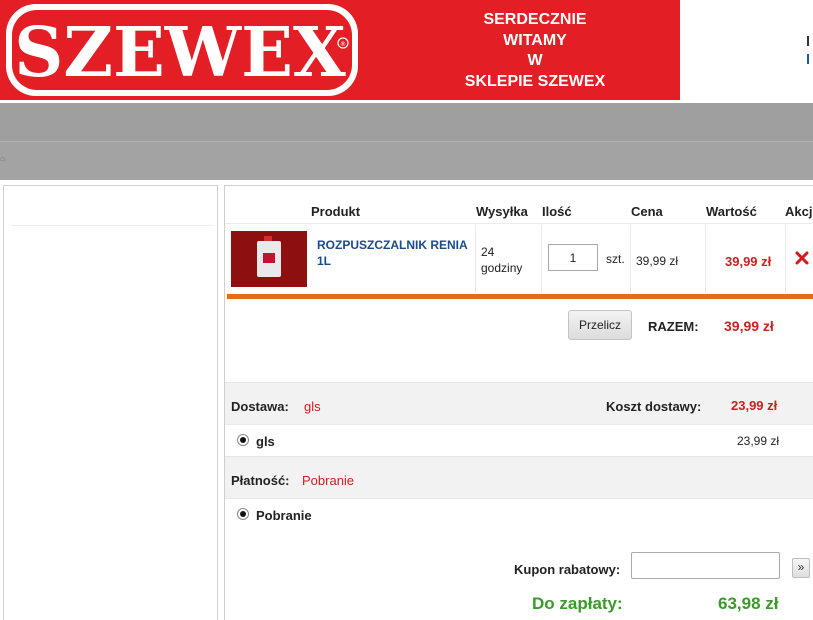 The image size is (813, 620). What do you see at coordinates (705, 565) in the screenshot?
I see `coupon-input` at bounding box center [705, 565].